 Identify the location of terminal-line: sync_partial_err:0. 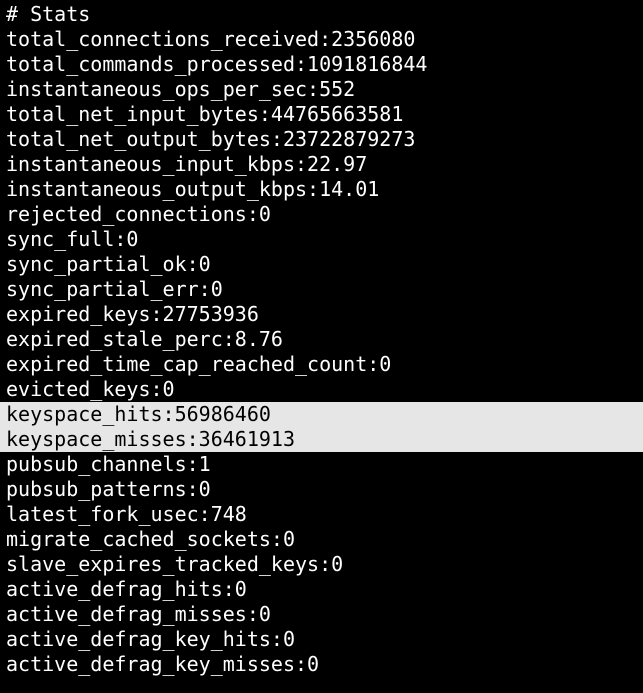
(114, 289).